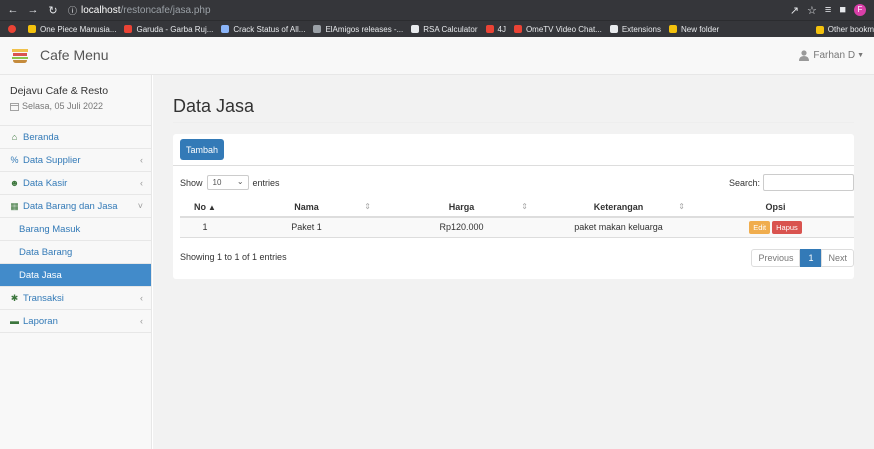  Describe the element at coordinates (495, 29) in the screenshot. I see `bookmark-item: 4J` at that location.